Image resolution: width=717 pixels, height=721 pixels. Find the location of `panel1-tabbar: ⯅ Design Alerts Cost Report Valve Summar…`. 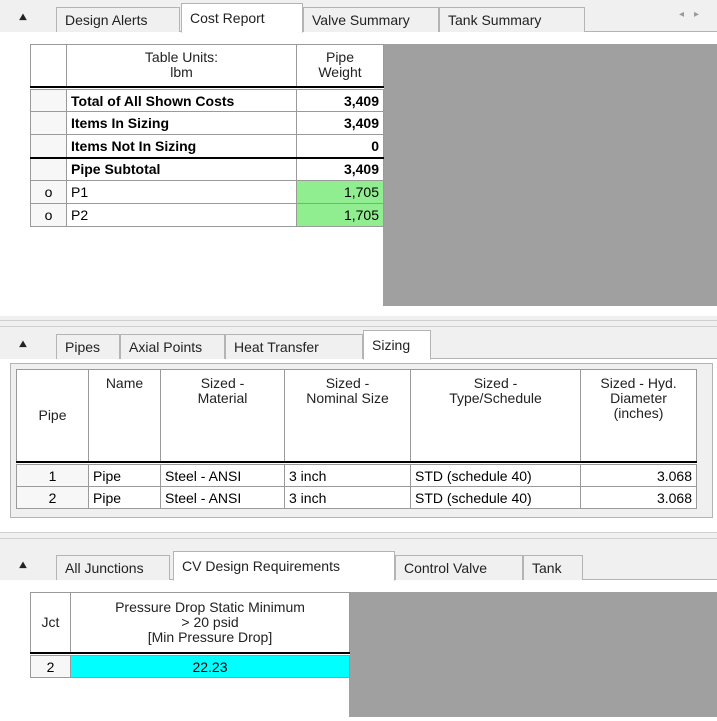

panel1-tabbar: ⯅ Design Alerts Cost Report Valve Summar… is located at coordinates (358, 16).